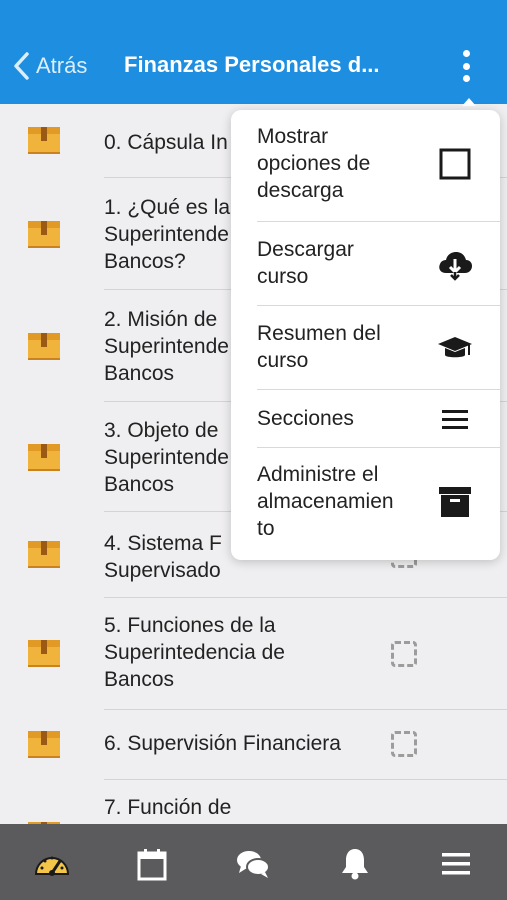 The height and width of the screenshot is (900, 507). I want to click on hamburger-icon, so click(455, 419).